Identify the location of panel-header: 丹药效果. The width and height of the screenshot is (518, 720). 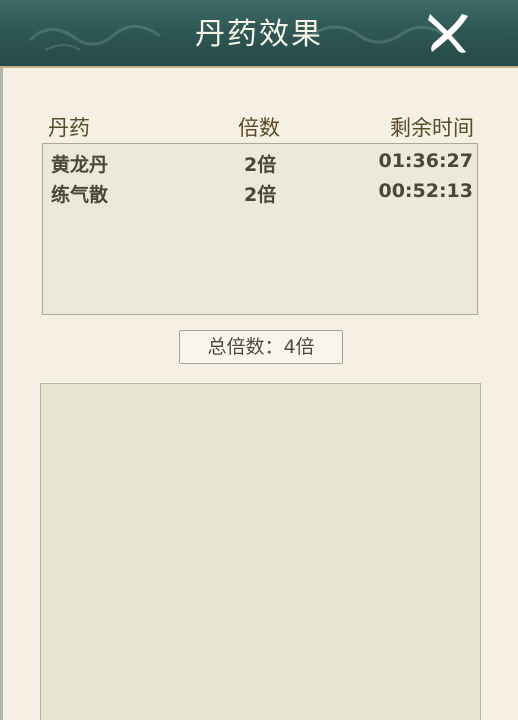
(259, 34).